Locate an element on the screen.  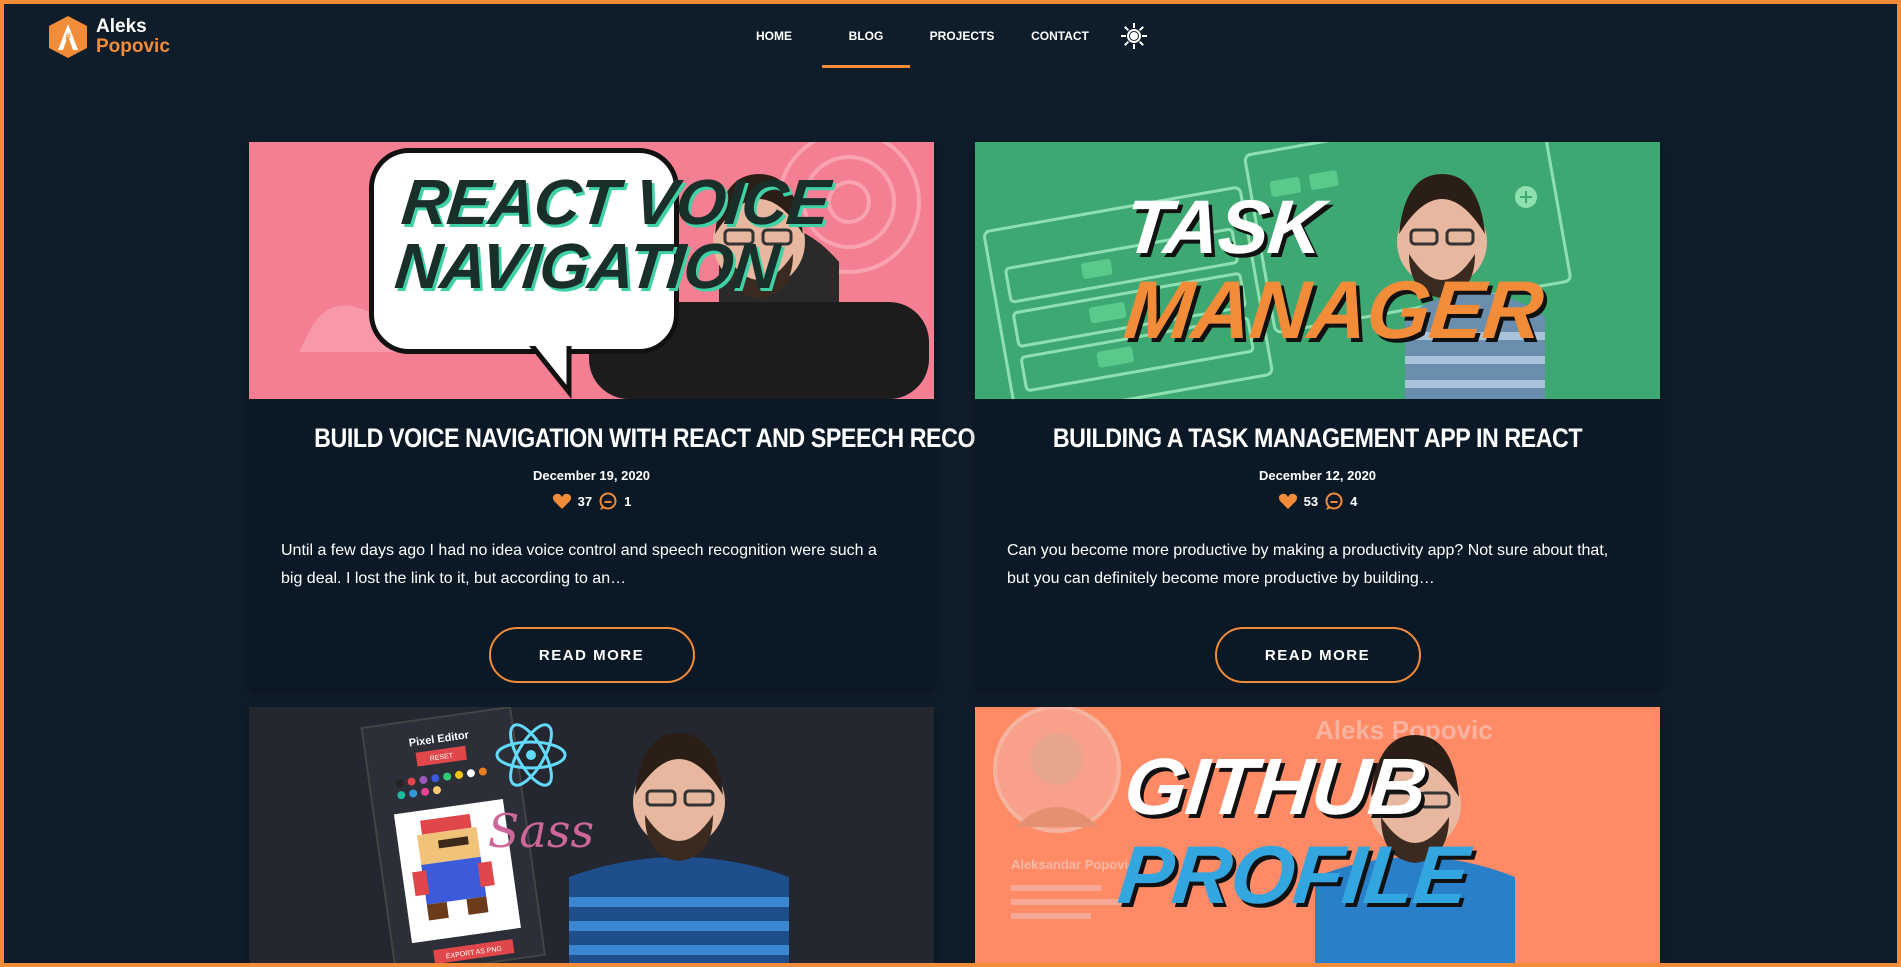
sun-icon is located at coordinates (1134, 36).